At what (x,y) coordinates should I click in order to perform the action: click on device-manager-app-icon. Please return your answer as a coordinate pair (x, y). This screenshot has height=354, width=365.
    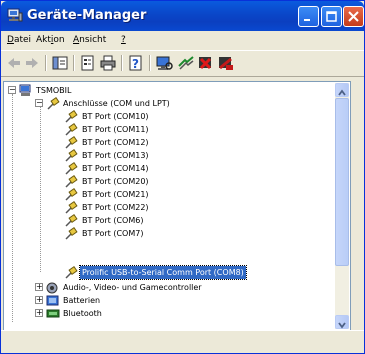
    Looking at the image, I should click on (15, 15).